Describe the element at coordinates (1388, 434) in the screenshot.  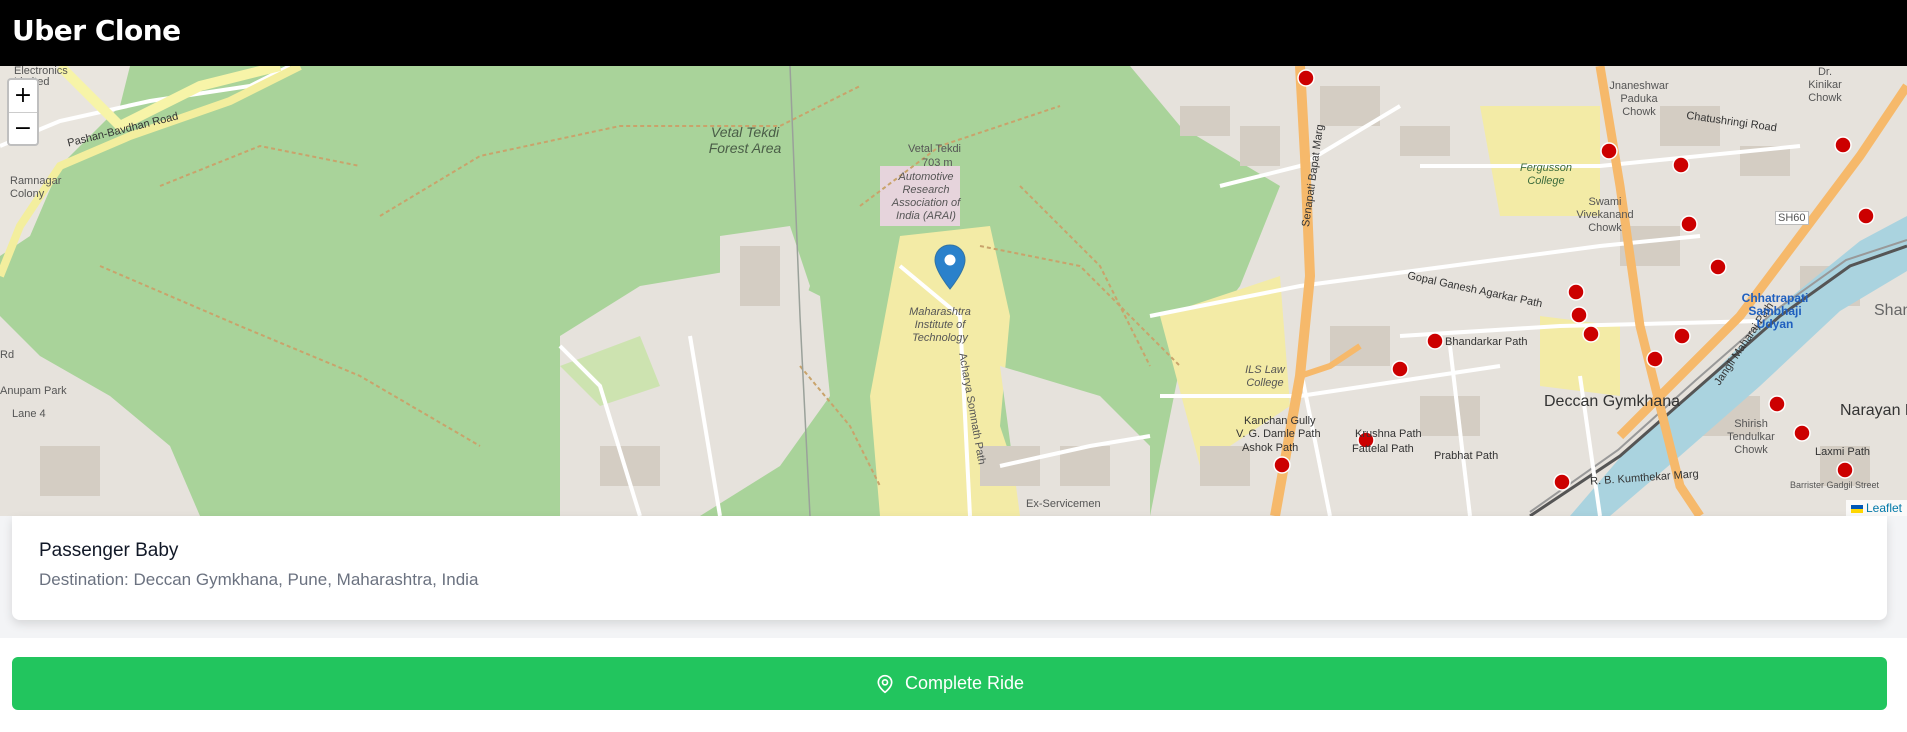
I see `map-label: Krushna Path` at that location.